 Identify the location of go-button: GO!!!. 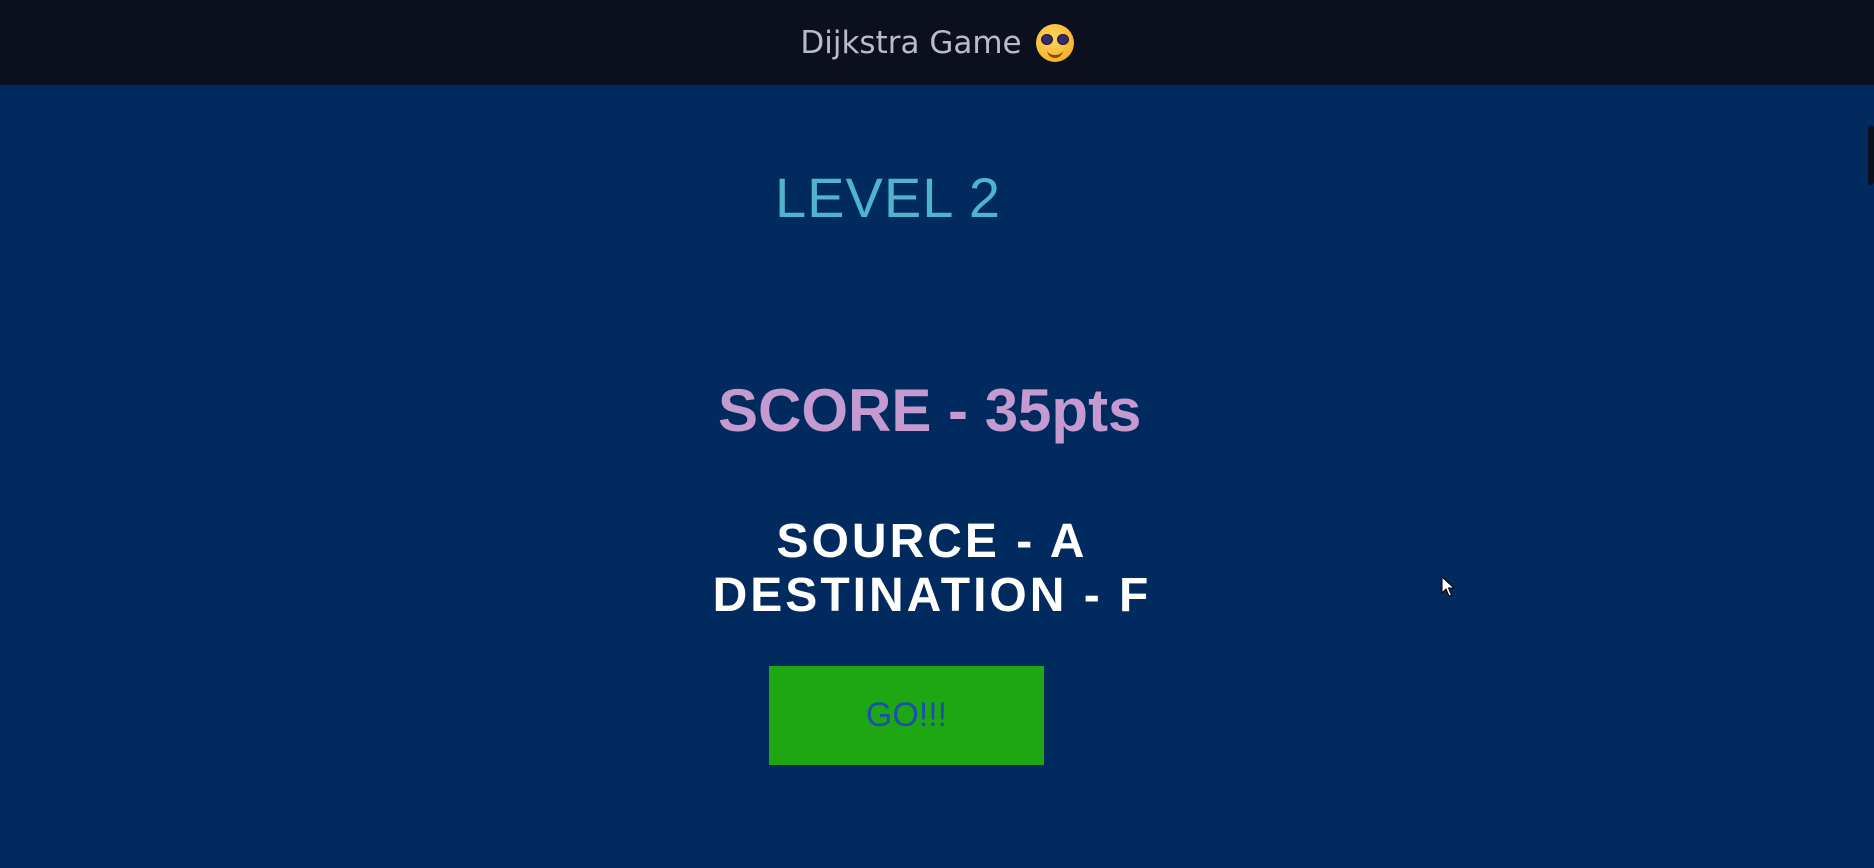
(906, 715).